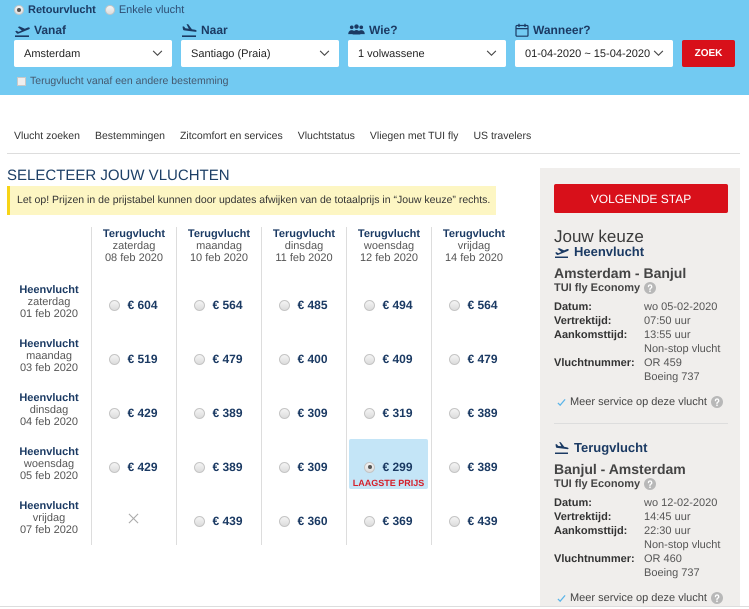 Image resolution: width=749 pixels, height=609 pixels. What do you see at coordinates (388, 518) in the screenshot?
I see `fare-cell: € 369` at bounding box center [388, 518].